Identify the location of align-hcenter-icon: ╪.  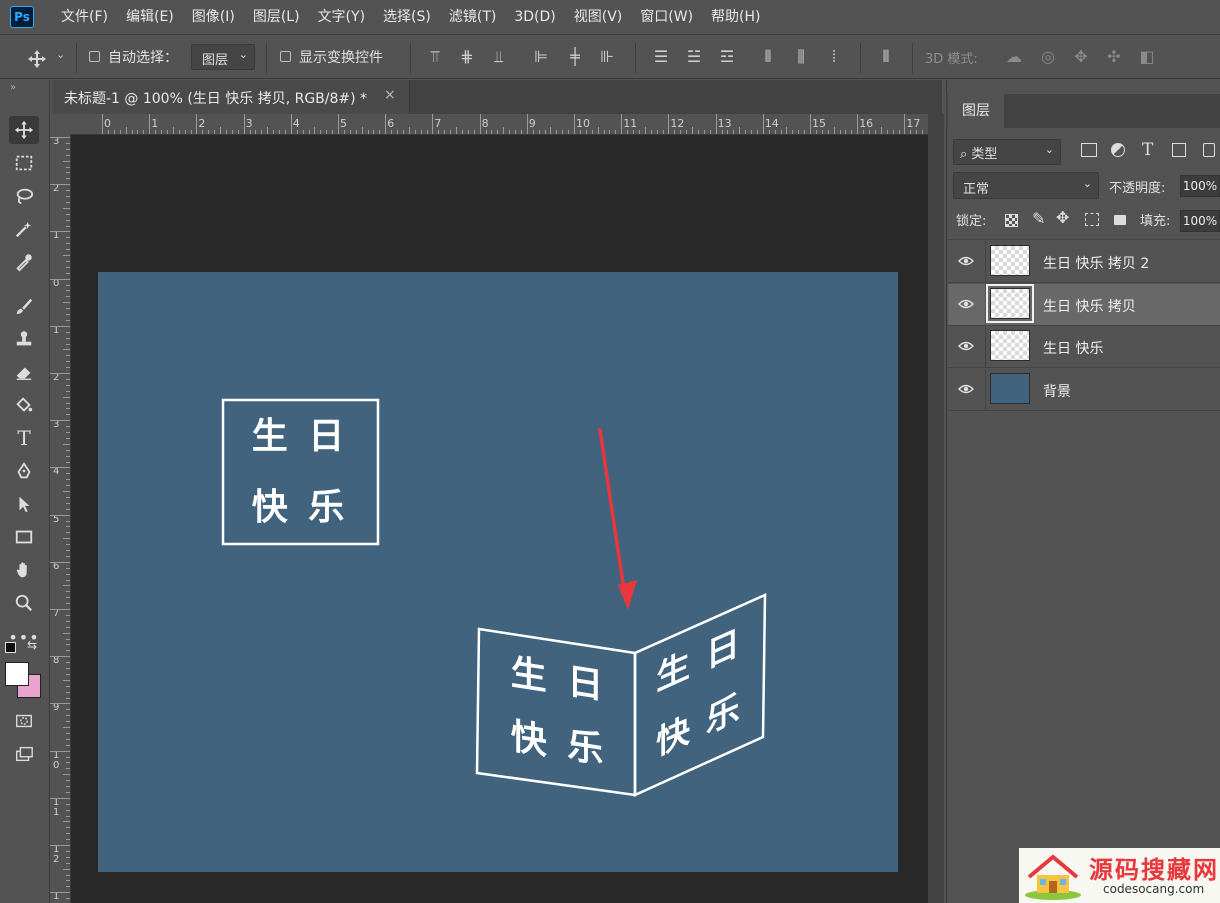
(575, 56).